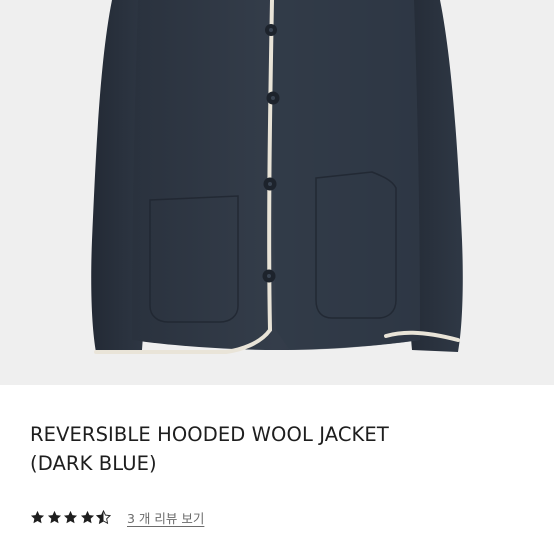  I want to click on star-rating, so click(70, 517).